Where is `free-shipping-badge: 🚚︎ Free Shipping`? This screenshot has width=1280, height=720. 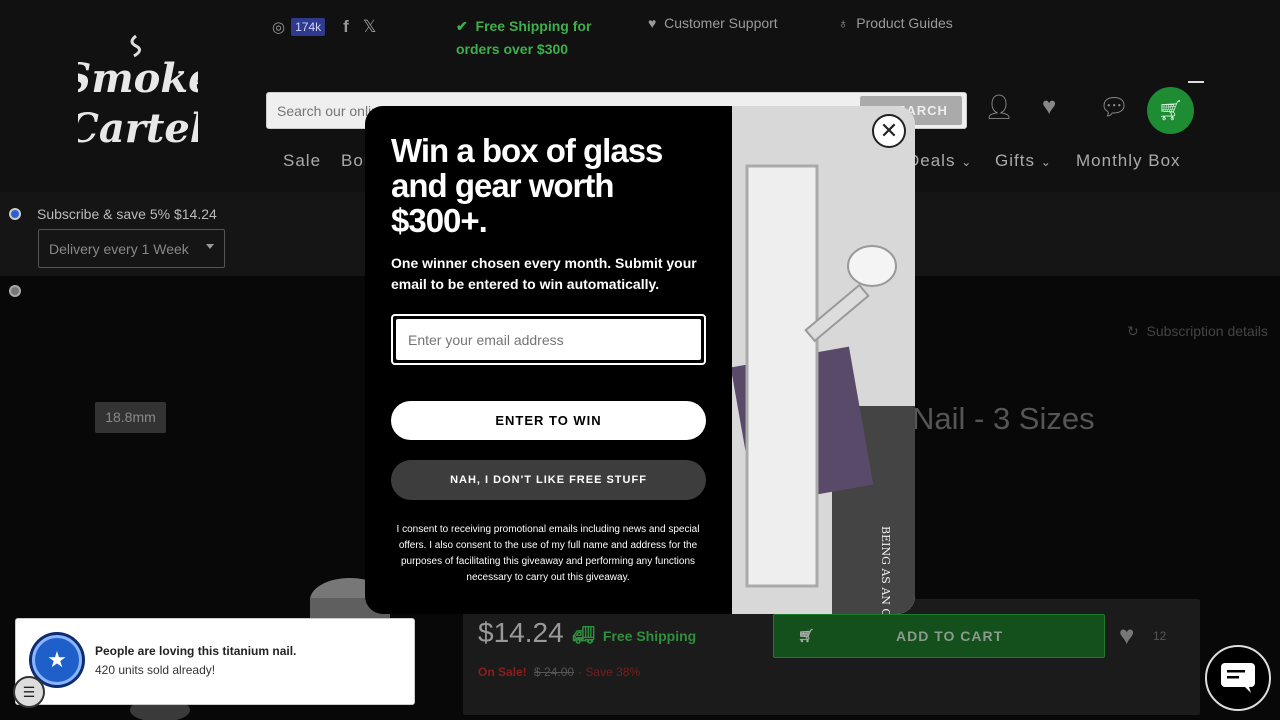 free-shipping-badge: 🚚︎ Free Shipping is located at coordinates (634, 635).